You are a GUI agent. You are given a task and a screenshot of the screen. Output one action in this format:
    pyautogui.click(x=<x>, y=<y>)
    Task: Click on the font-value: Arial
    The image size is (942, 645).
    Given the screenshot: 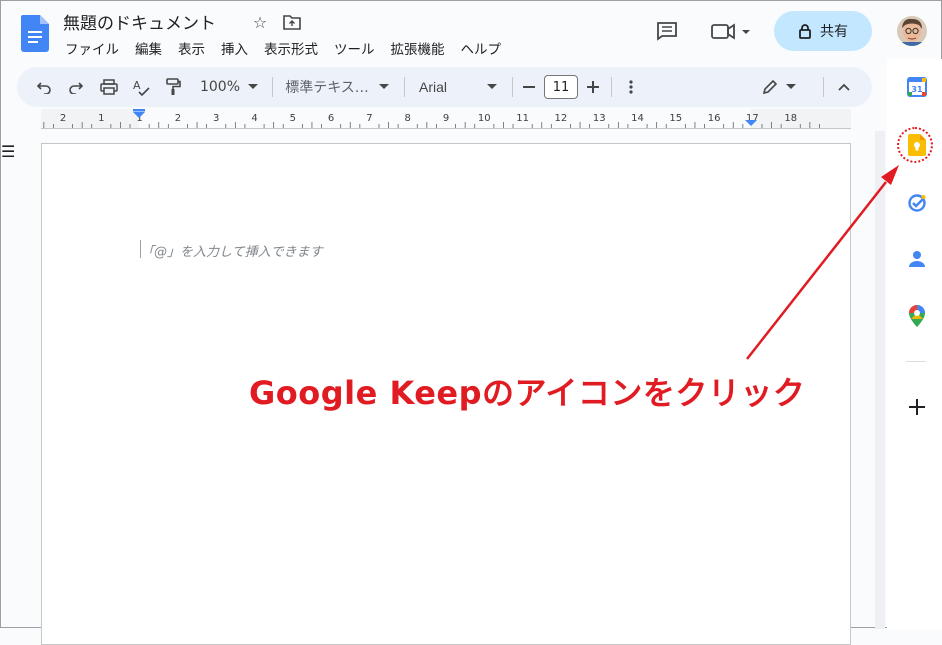 What is the action you would take?
    pyautogui.click(x=433, y=87)
    